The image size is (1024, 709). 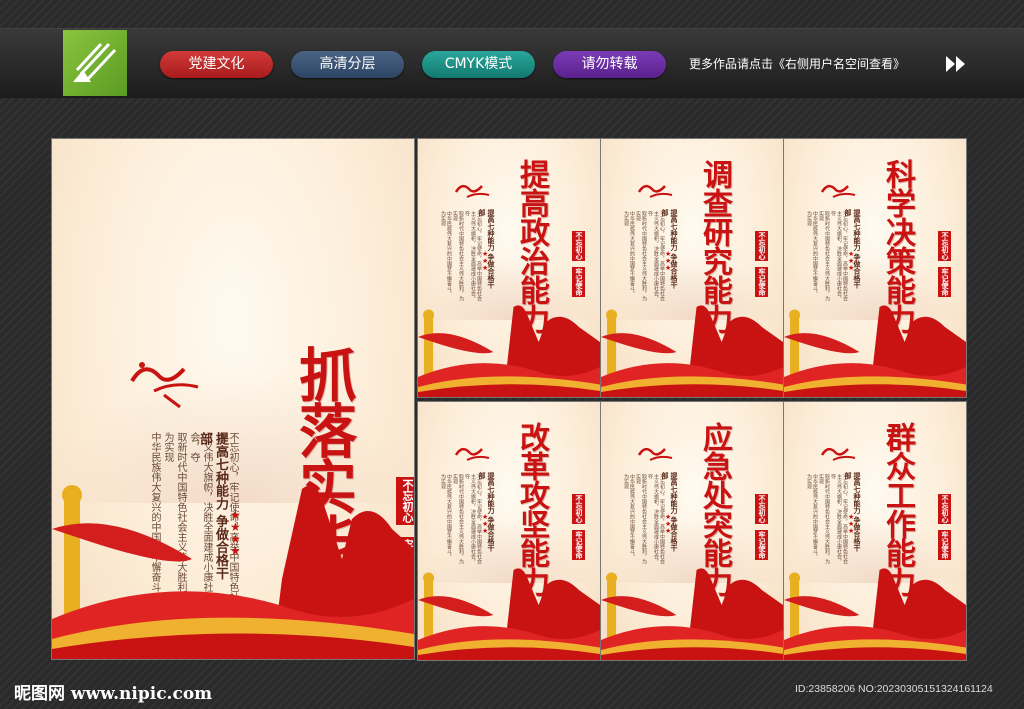 What do you see at coordinates (347, 64) in the screenshot?
I see `tag-hd-layered: 高清分层` at bounding box center [347, 64].